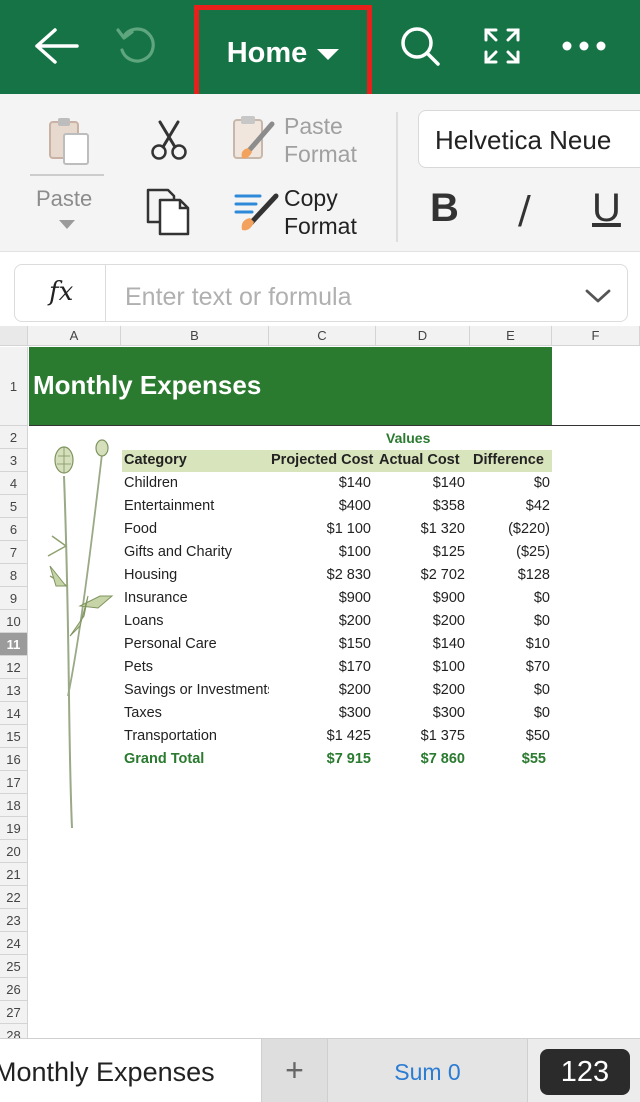  I want to click on add-sheet-button: +, so click(295, 1070).